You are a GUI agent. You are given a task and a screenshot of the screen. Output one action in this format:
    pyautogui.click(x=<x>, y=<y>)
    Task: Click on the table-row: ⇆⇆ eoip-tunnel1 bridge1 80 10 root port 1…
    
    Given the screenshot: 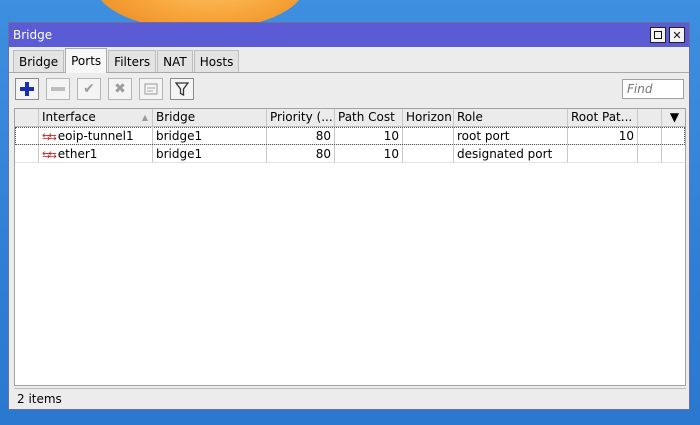 What is the action you would take?
    pyautogui.click(x=350, y=136)
    